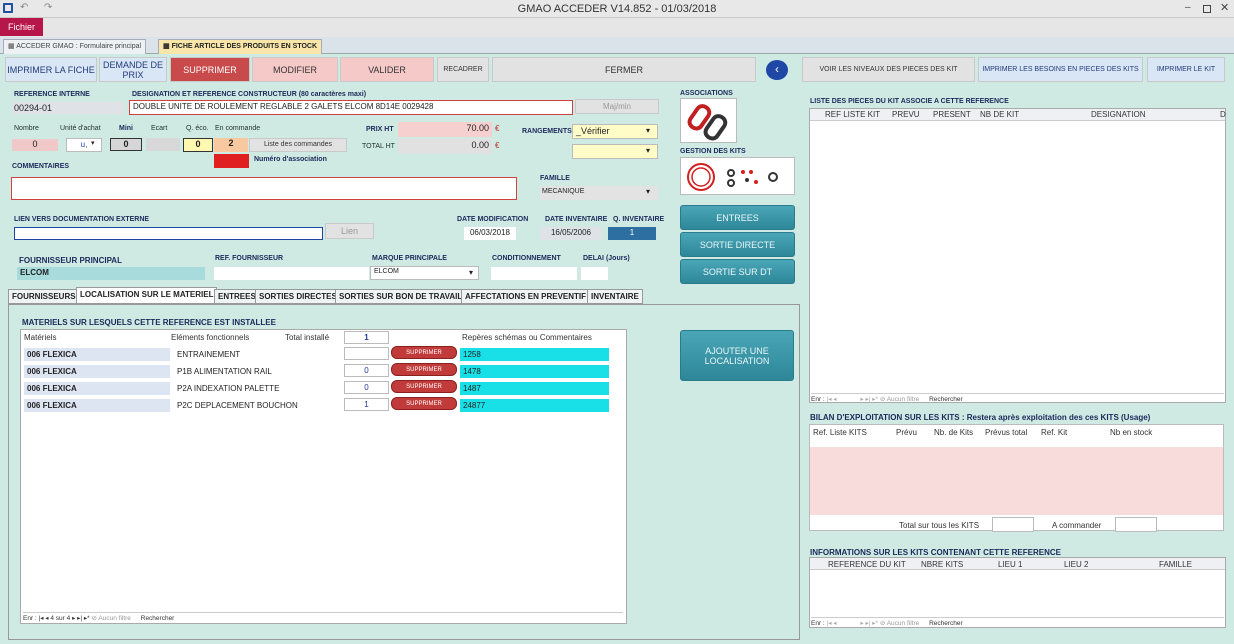 Image resolution: width=1234 pixels, height=644 pixels. I want to click on file-menu-button: Fichier, so click(21, 27).